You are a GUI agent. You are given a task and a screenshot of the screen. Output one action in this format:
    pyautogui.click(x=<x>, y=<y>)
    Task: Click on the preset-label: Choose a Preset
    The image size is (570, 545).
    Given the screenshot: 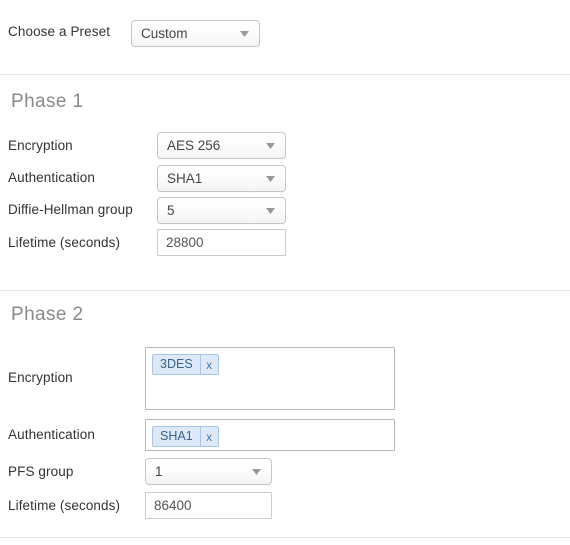 What is the action you would take?
    pyautogui.click(x=59, y=31)
    